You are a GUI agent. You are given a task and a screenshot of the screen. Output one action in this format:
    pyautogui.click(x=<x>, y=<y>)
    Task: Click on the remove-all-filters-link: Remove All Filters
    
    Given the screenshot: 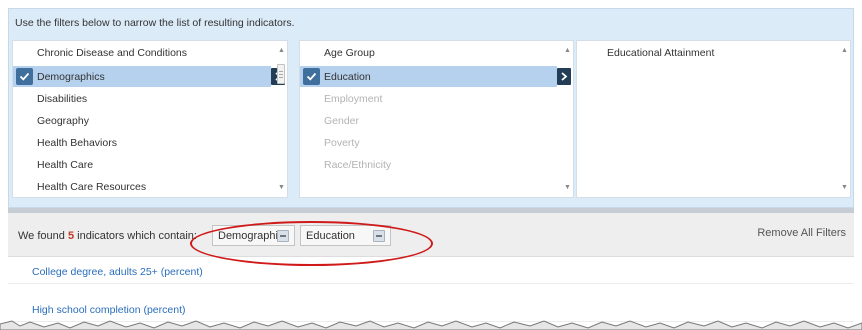 What is the action you would take?
    pyautogui.click(x=801, y=233)
    